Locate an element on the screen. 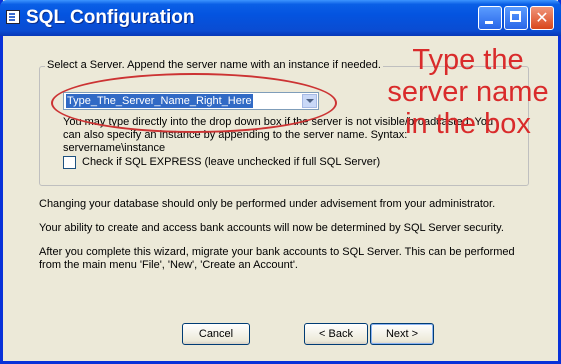 This screenshot has height=364, width=561. next-button: Next > is located at coordinates (402, 334).